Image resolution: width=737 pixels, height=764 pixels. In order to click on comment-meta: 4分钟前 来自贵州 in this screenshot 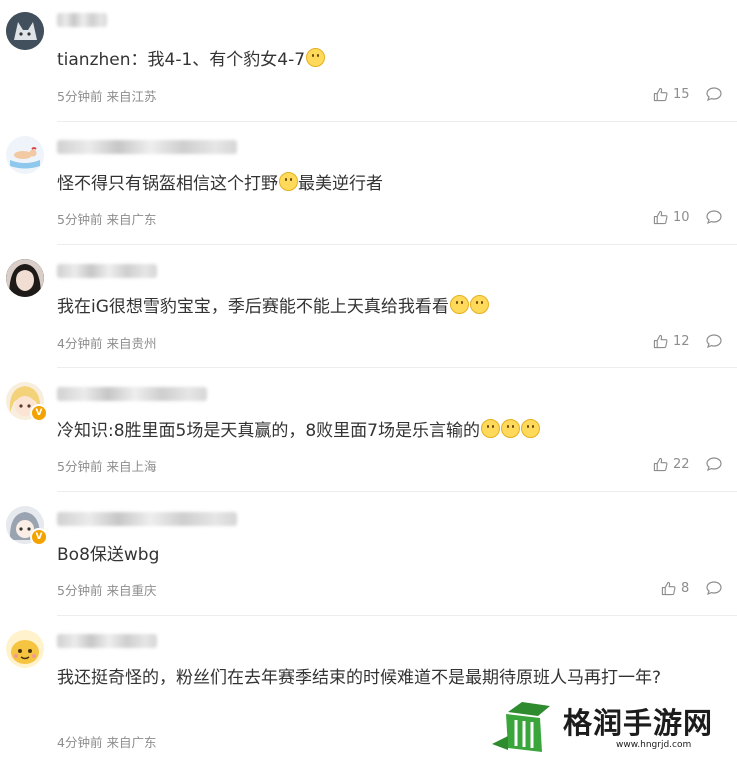, I will do `click(107, 343)`.